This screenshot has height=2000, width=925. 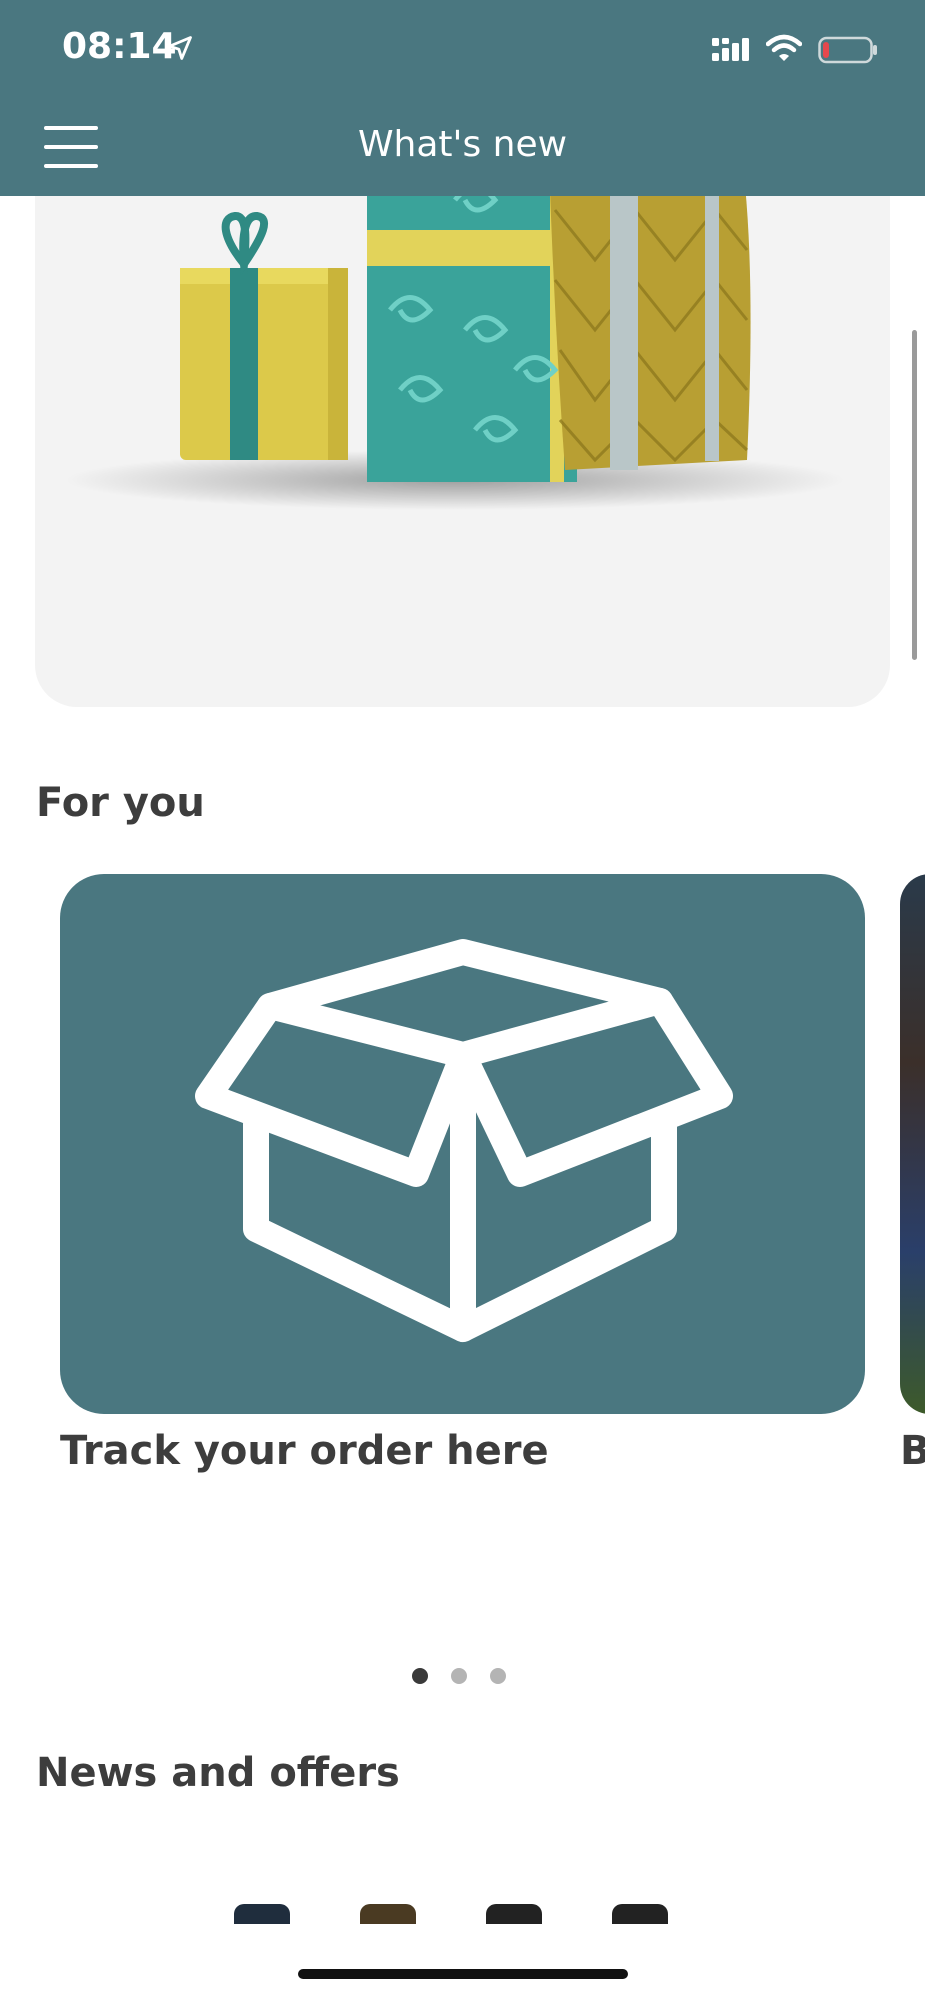 I want to click on news-offers-heading: News and offers, so click(x=218, y=1773).